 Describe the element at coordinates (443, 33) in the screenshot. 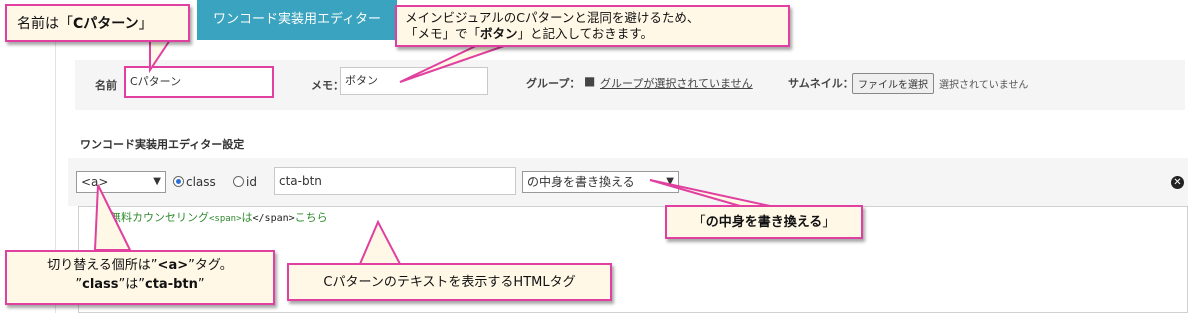

I see `callout-memo-line2-a: 「メモ」で「` at that location.